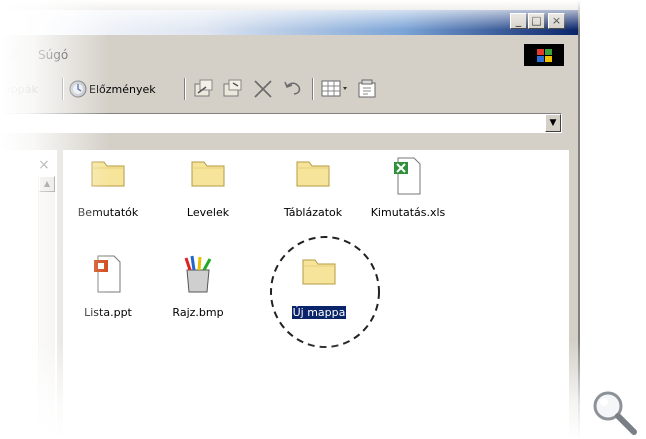 This screenshot has height=439, width=646. What do you see at coordinates (108, 212) in the screenshot?
I see `file-label: Bemutatók` at bounding box center [108, 212].